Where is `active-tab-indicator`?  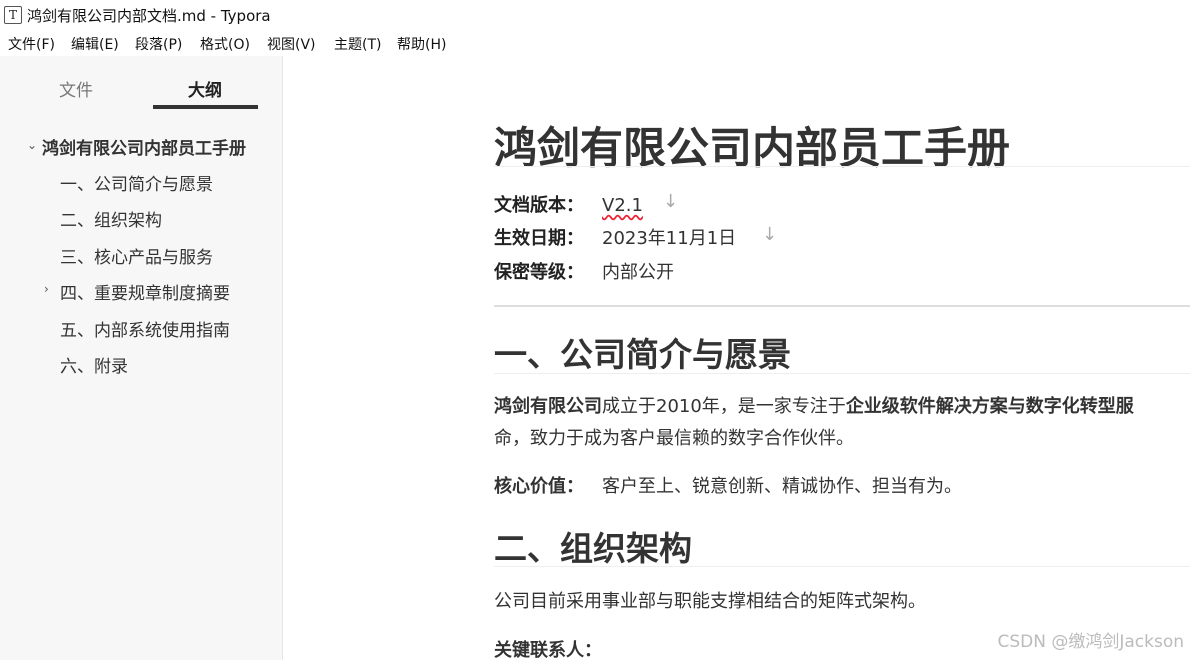
active-tab-indicator is located at coordinates (205, 107).